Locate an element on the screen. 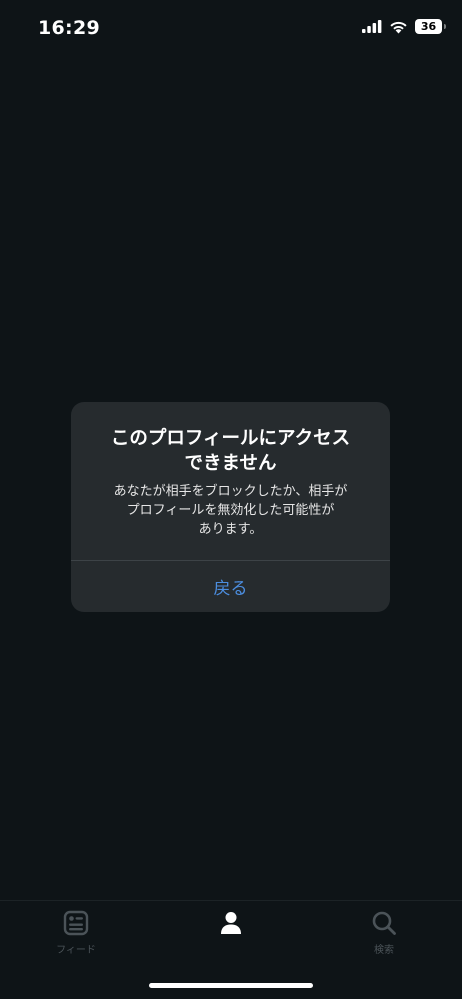  alert-message-line2: プロフィールを無効化した可能性が is located at coordinates (230, 510).